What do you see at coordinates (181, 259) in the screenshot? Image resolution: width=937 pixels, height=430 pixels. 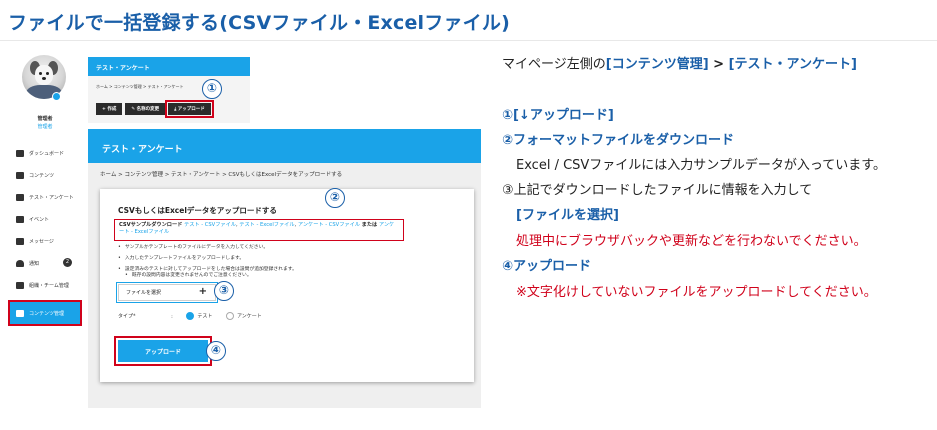 I see `instruction-bullet: 入力したテンプレートファイルをアップロードします。` at bounding box center [181, 259].